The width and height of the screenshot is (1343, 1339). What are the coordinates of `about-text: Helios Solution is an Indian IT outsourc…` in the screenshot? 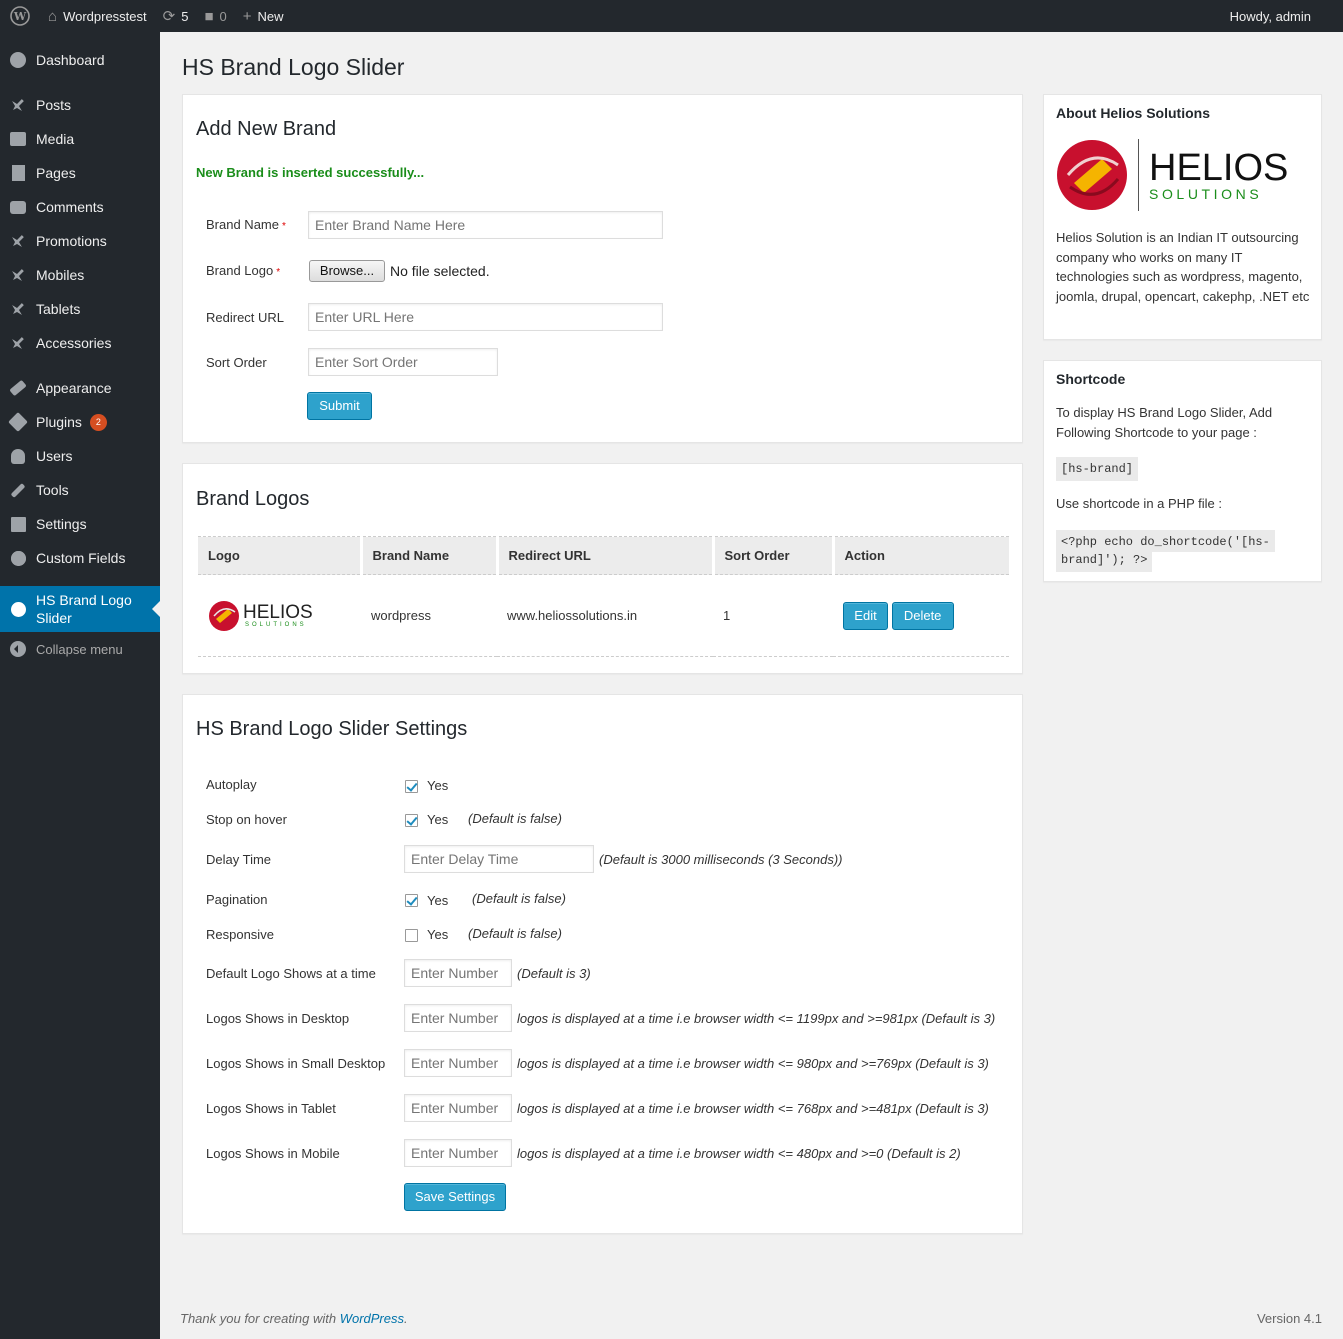 It's located at (1183, 267).